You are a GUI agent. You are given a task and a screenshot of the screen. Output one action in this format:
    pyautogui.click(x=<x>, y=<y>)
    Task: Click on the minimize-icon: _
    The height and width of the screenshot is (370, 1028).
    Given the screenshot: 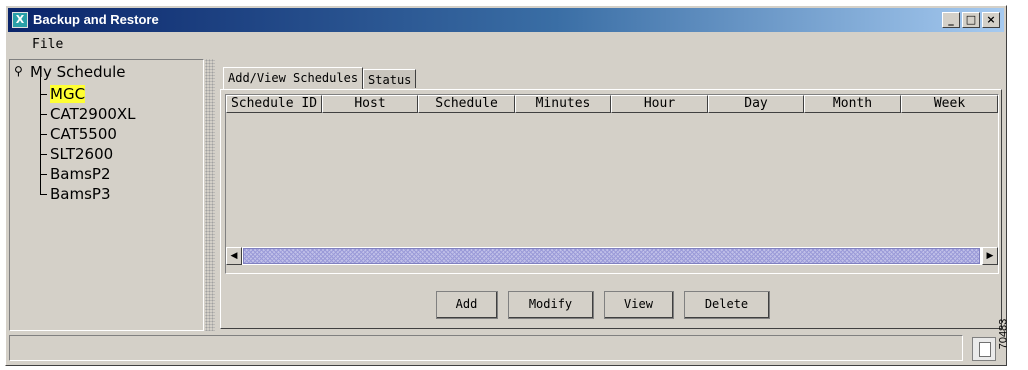 What is the action you would take?
    pyautogui.click(x=951, y=20)
    